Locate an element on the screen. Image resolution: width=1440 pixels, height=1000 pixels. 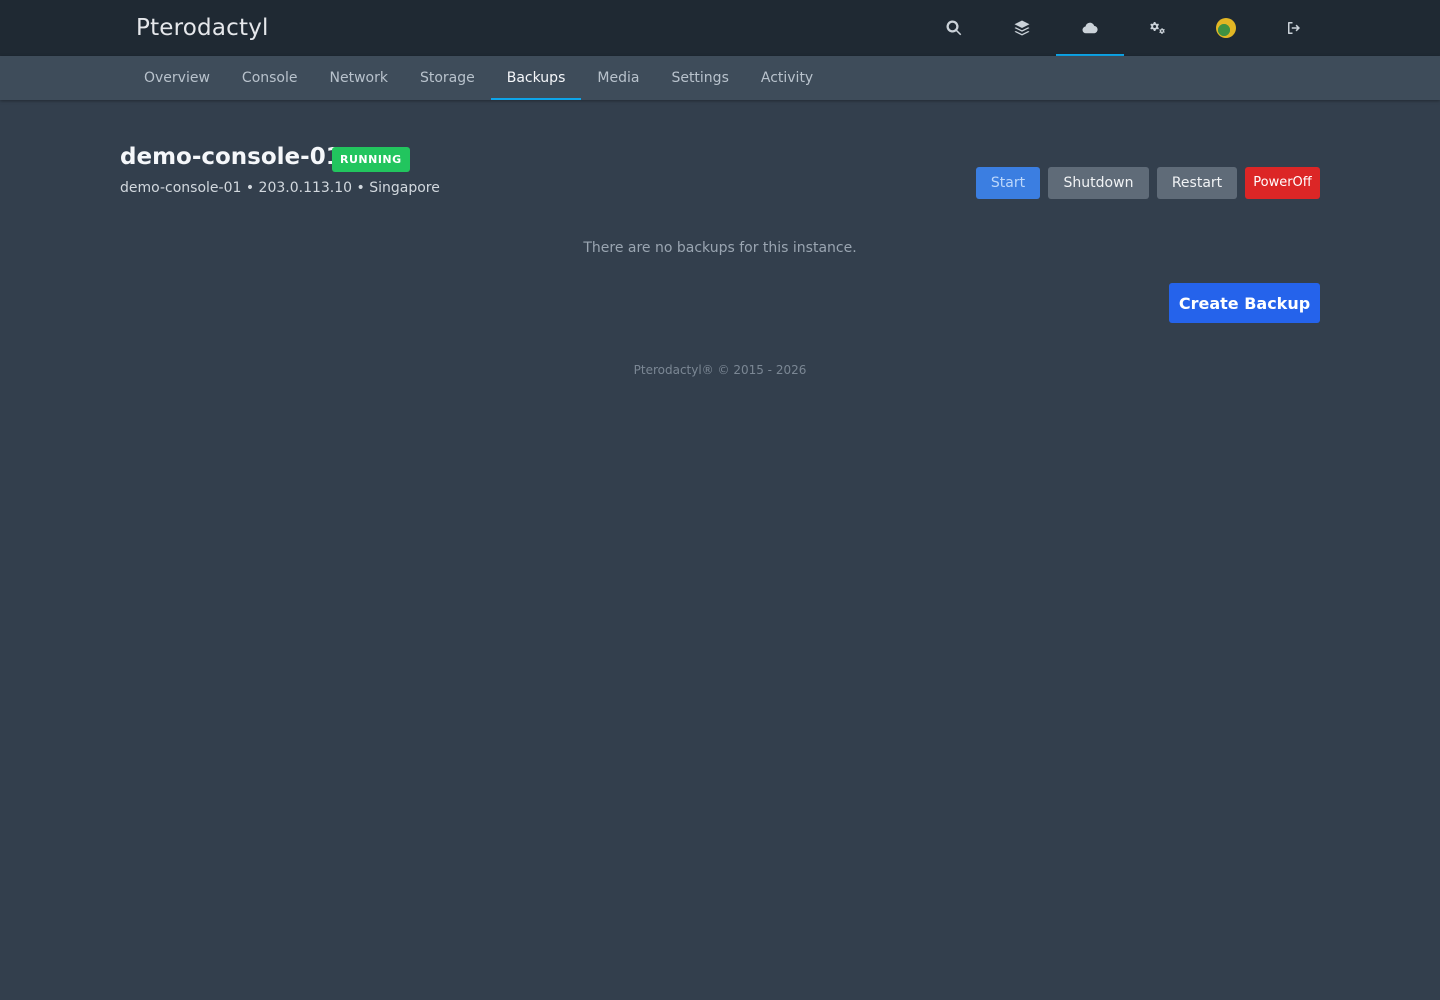
servers-button is located at coordinates (1022, 28).